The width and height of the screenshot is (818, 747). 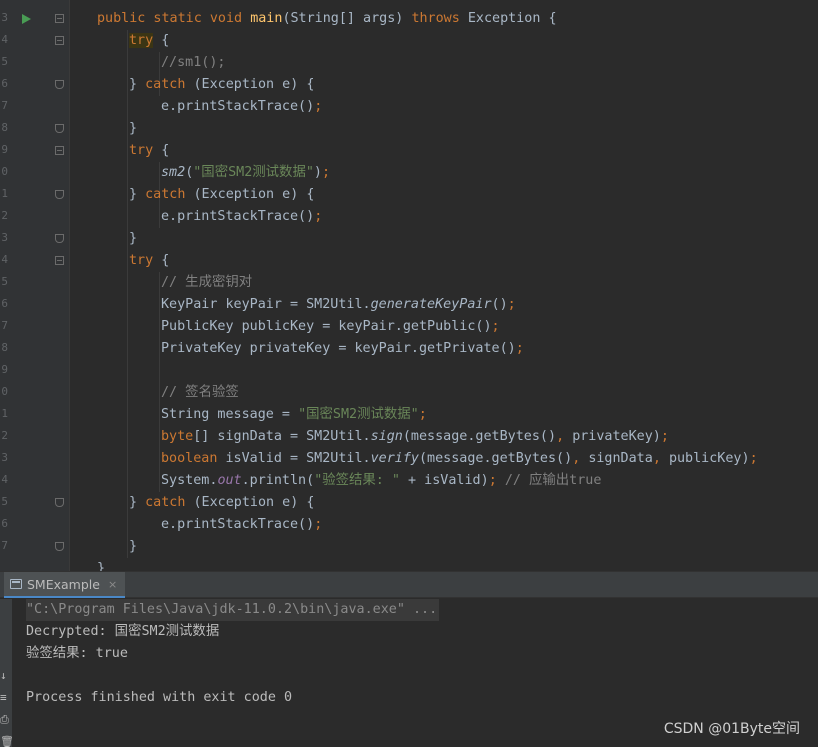 I want to click on indent-guide, so click(x=159, y=382).